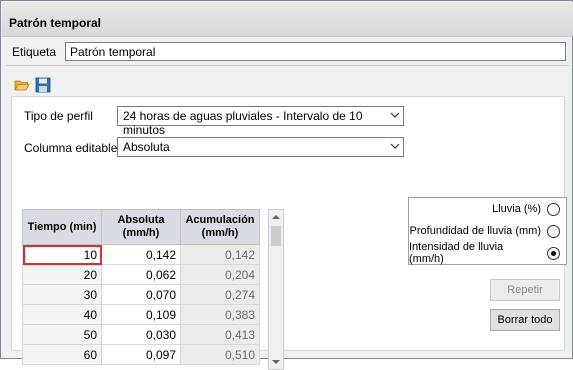  What do you see at coordinates (525, 290) in the screenshot?
I see `repeat-button: Repetir` at bounding box center [525, 290].